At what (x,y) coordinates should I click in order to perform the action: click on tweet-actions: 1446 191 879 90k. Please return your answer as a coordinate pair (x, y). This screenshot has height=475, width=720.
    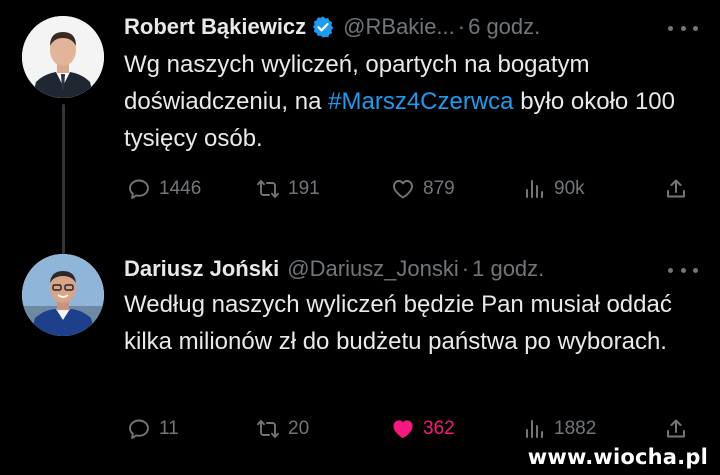
    Looking at the image, I should click on (360, 189).